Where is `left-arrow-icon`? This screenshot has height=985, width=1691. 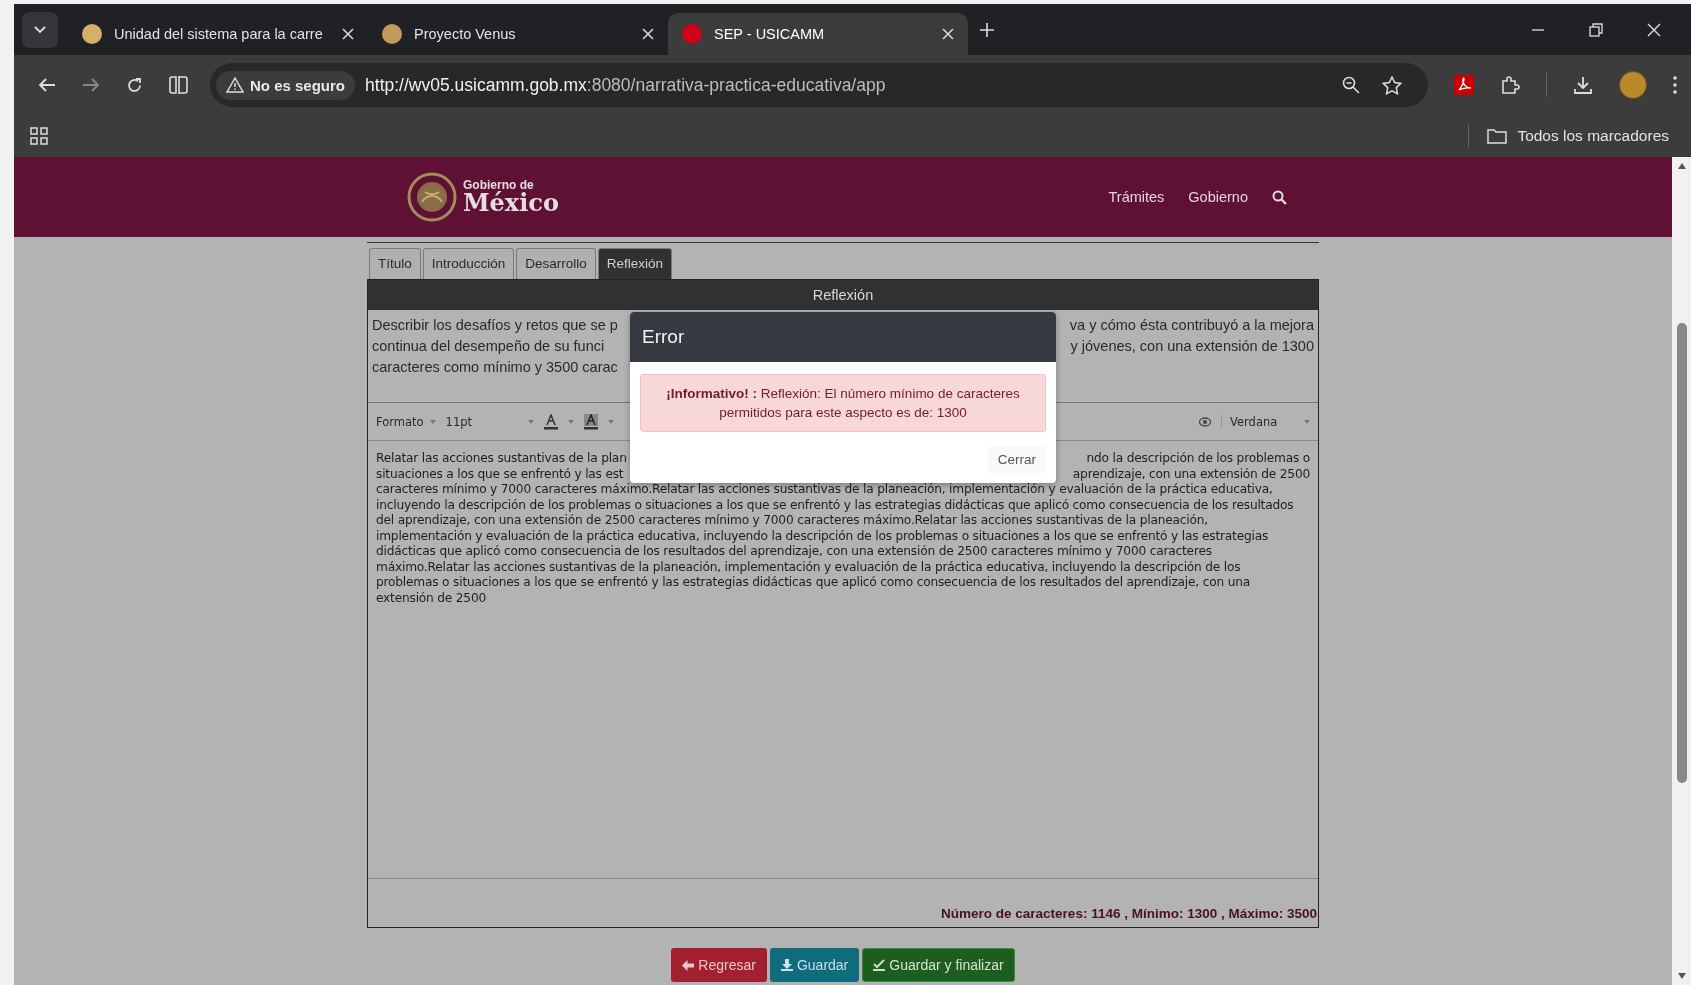 left-arrow-icon is located at coordinates (688, 965).